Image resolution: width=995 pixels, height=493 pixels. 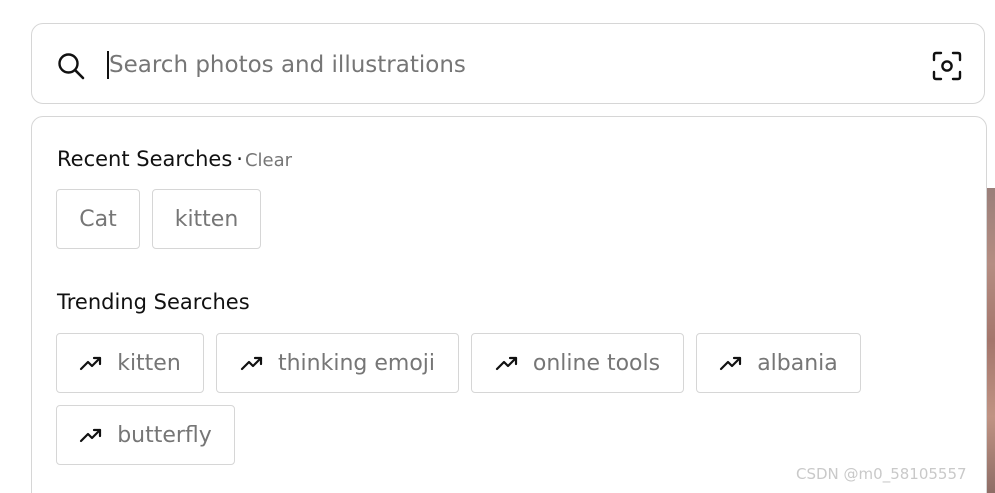 I want to click on chip-label: Cat, so click(x=98, y=219).